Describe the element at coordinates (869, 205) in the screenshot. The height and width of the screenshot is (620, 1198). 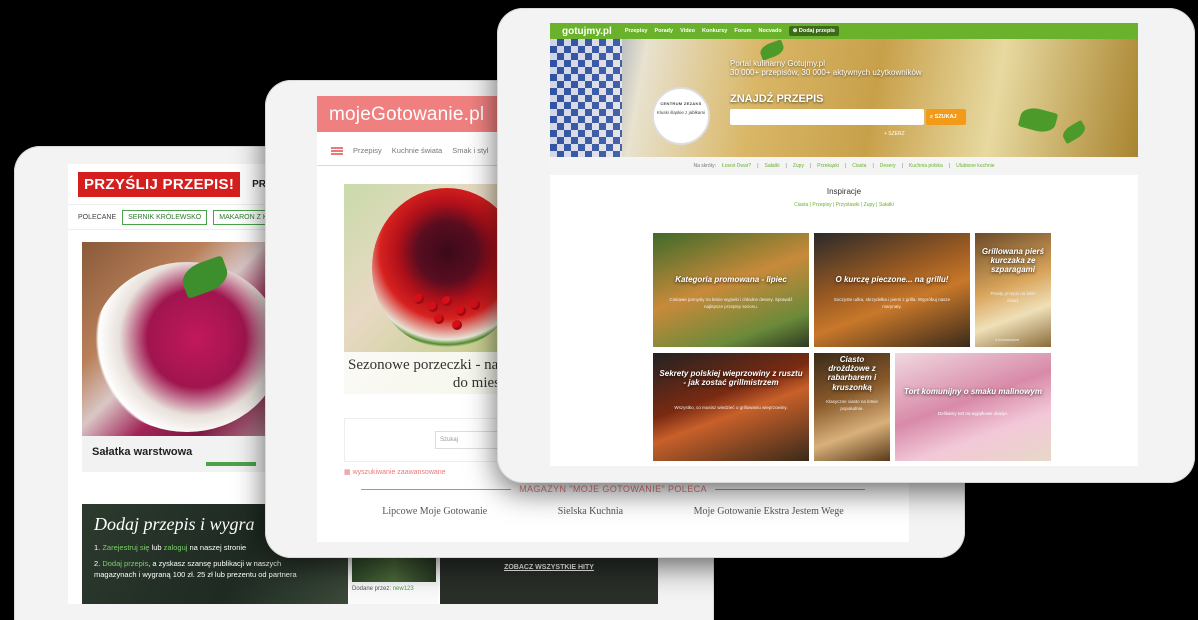
I see `category-link: Zupy` at that location.